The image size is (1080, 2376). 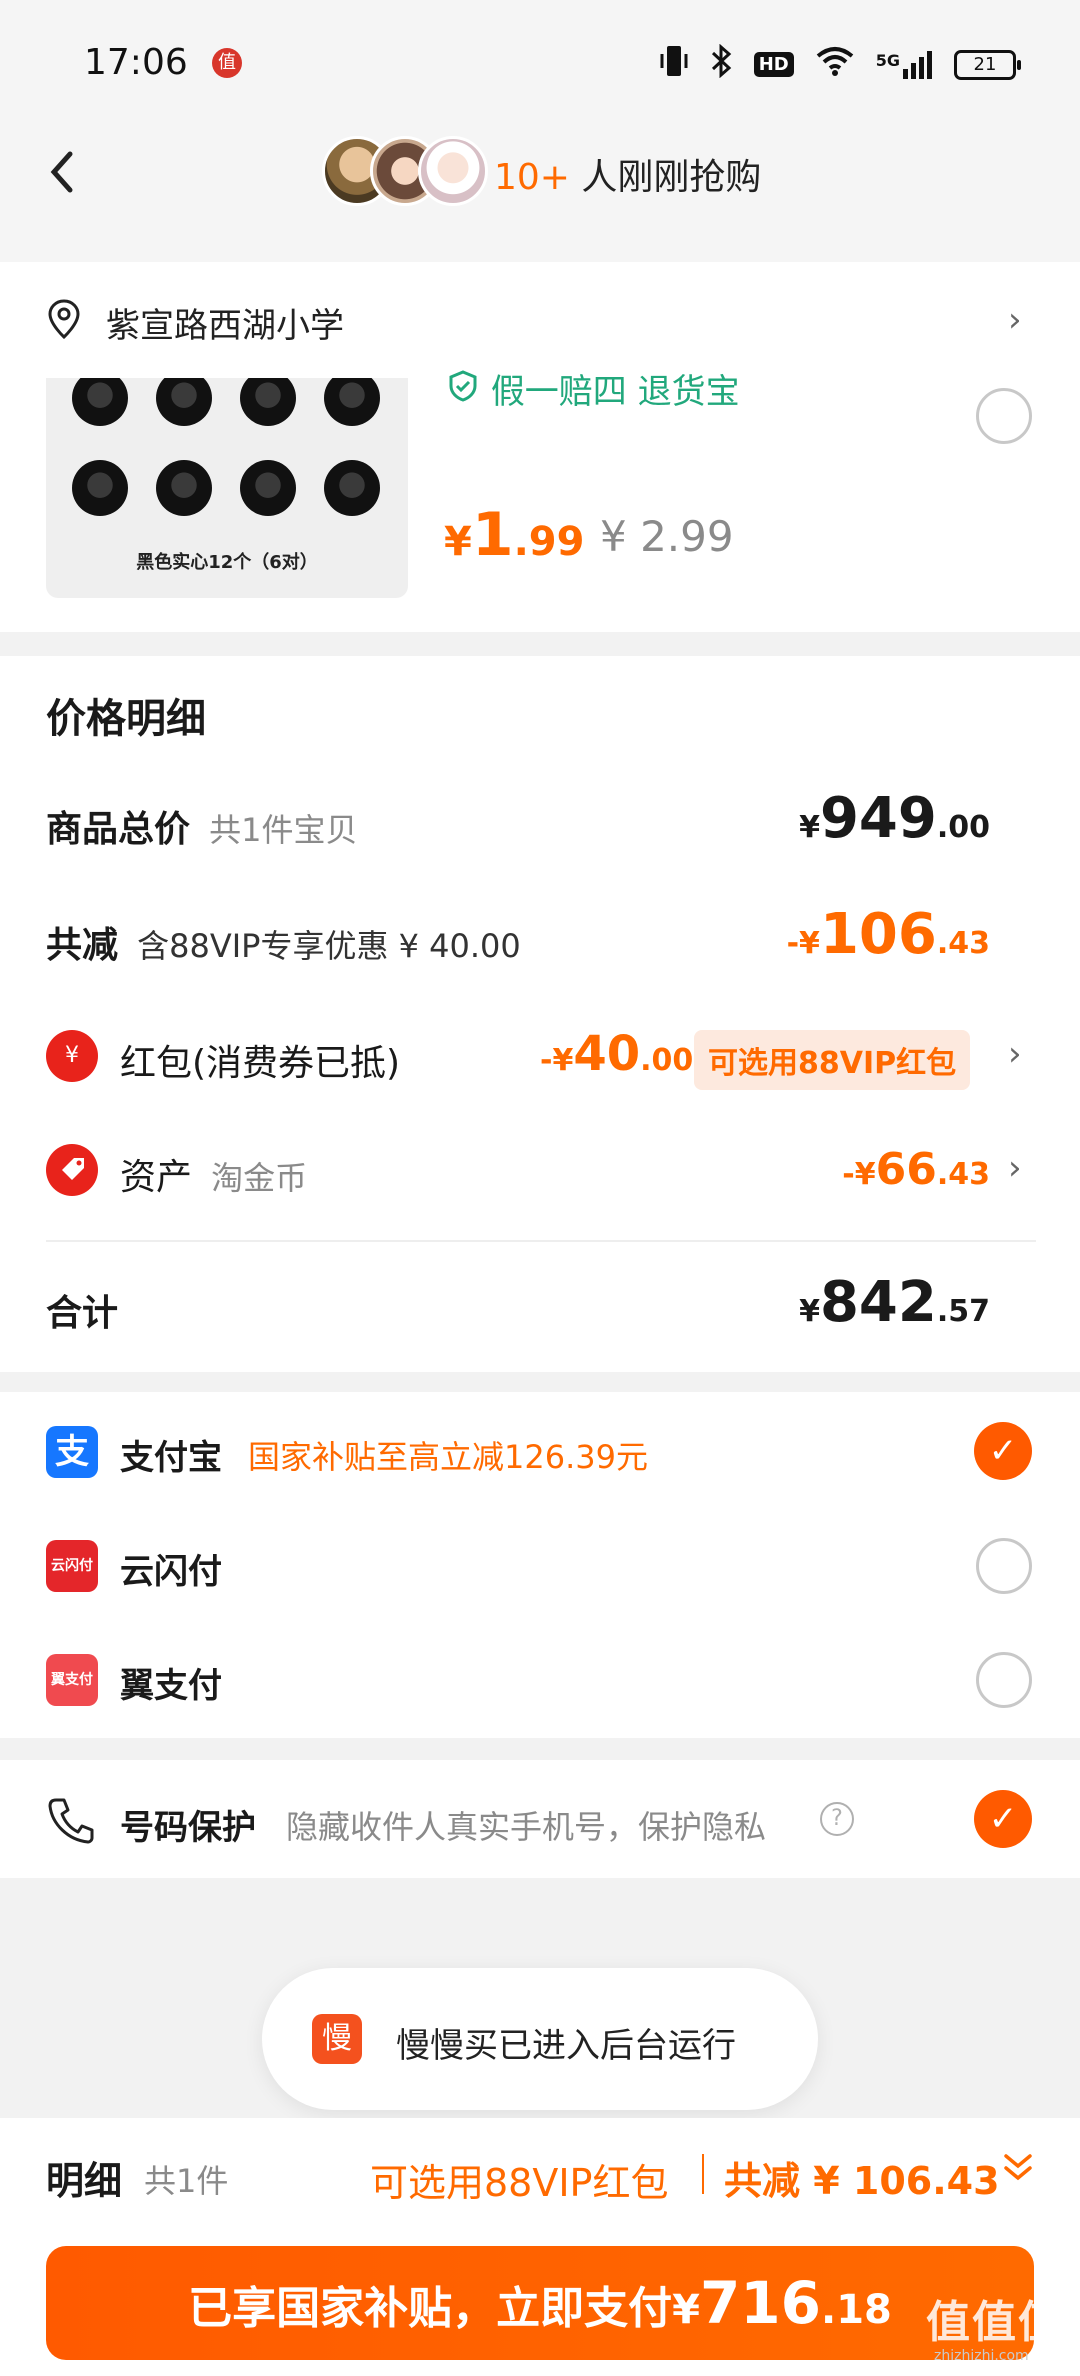 What do you see at coordinates (674, 64) in the screenshot?
I see `vibrate-icon` at bounding box center [674, 64].